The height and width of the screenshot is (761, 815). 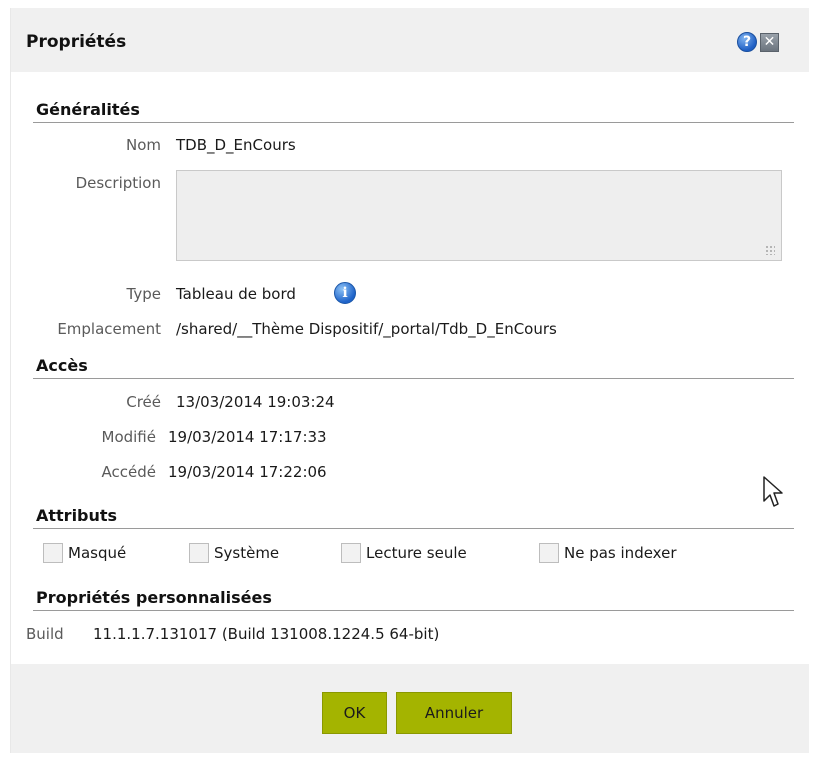 What do you see at coordinates (109, 329) in the screenshot?
I see `location-label: Emplacement` at bounding box center [109, 329].